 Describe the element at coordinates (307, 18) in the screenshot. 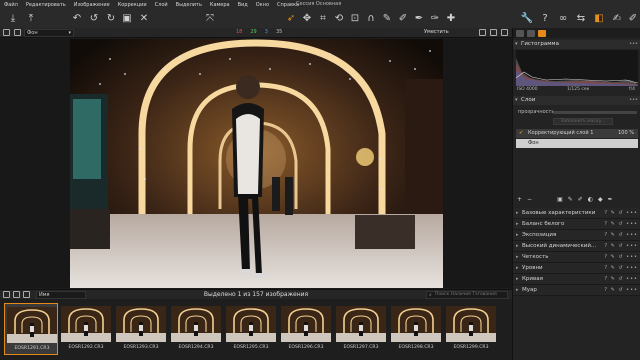

I see `pan-tool-icon: ✥` at that location.